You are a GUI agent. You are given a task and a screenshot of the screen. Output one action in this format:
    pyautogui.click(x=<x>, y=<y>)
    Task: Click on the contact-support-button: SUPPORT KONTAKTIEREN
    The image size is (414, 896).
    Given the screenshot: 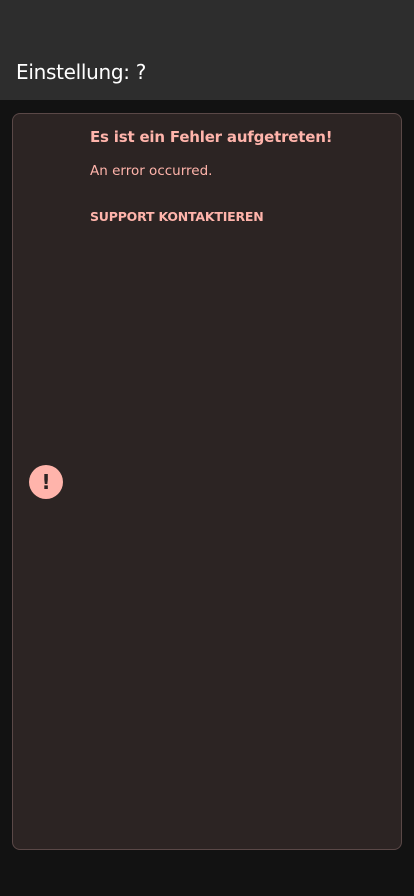 What is the action you would take?
    pyautogui.click(x=177, y=216)
    